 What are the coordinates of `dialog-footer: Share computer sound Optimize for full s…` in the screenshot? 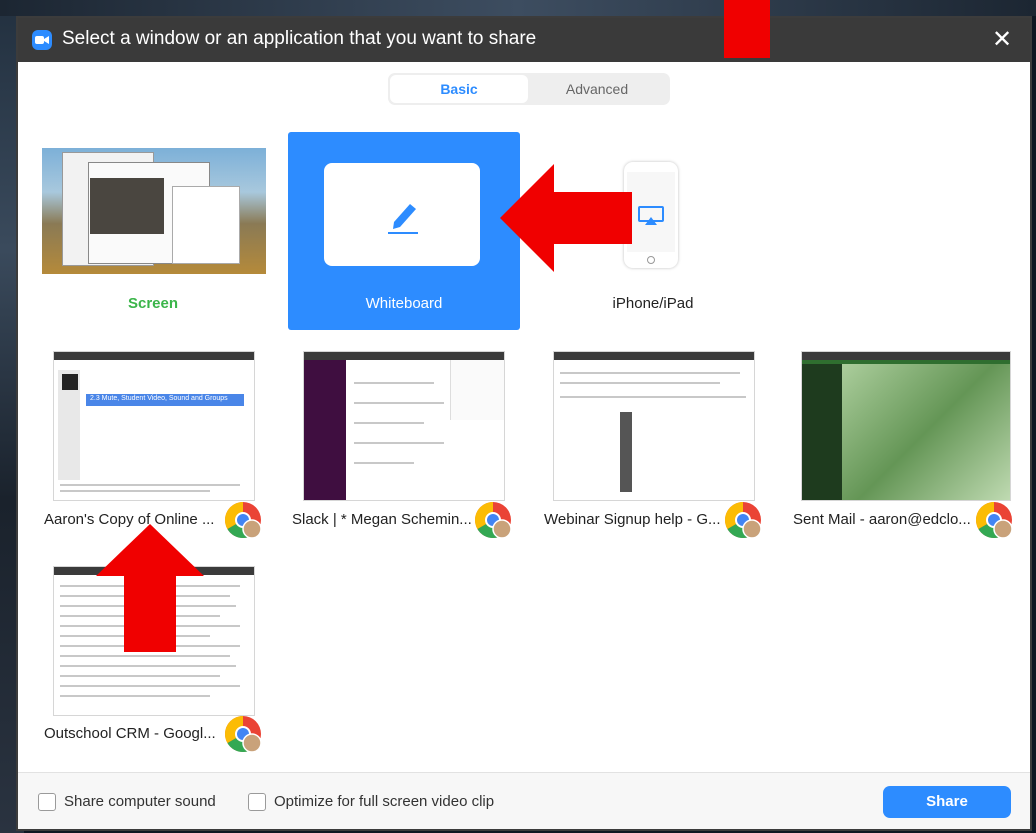 It's located at (524, 800).